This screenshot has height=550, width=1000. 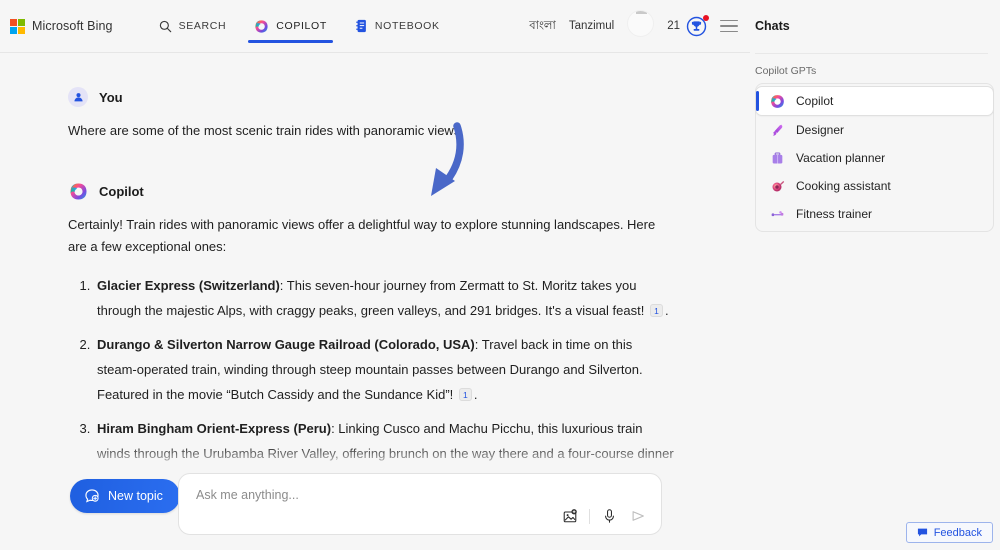 What do you see at coordinates (820, 130) in the screenshot?
I see `sidebar-item-label: Designer` at bounding box center [820, 130].